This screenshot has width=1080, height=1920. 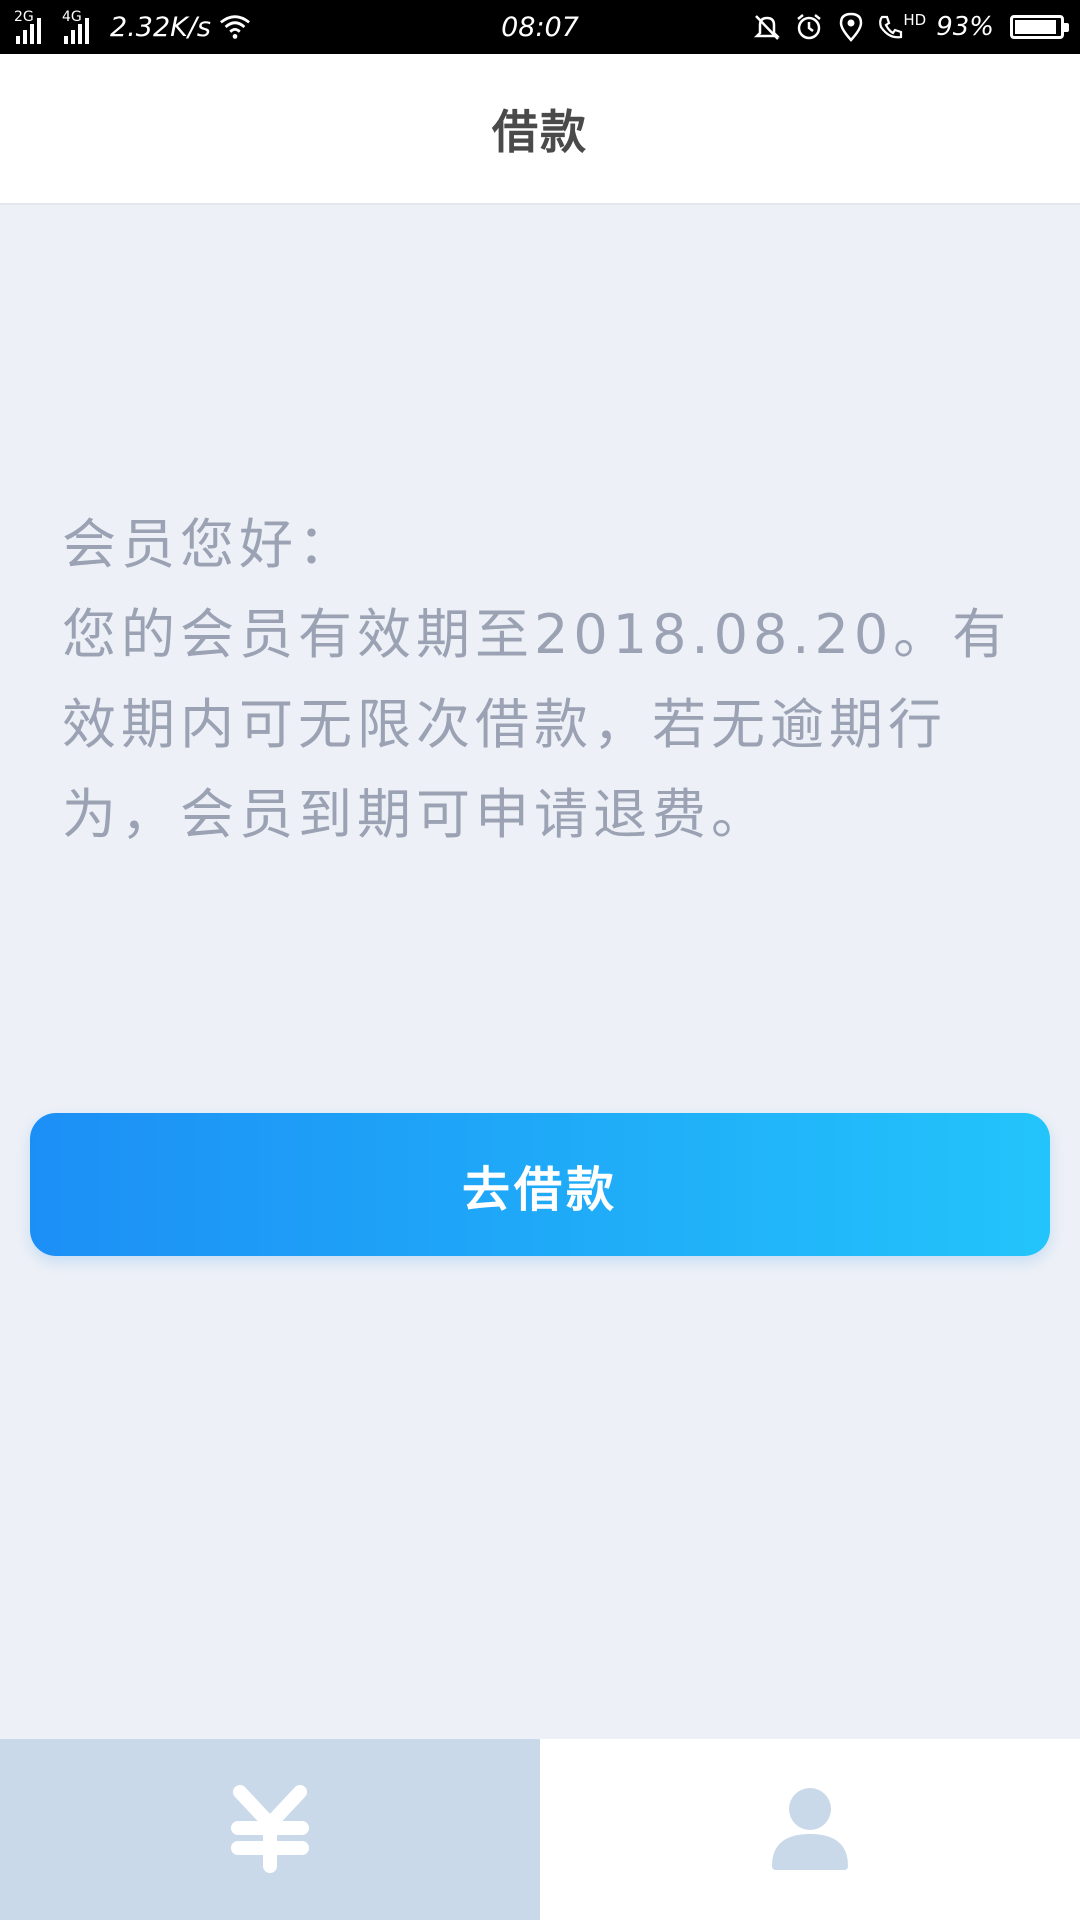 I want to click on volte-label: HD, so click(x=915, y=20).